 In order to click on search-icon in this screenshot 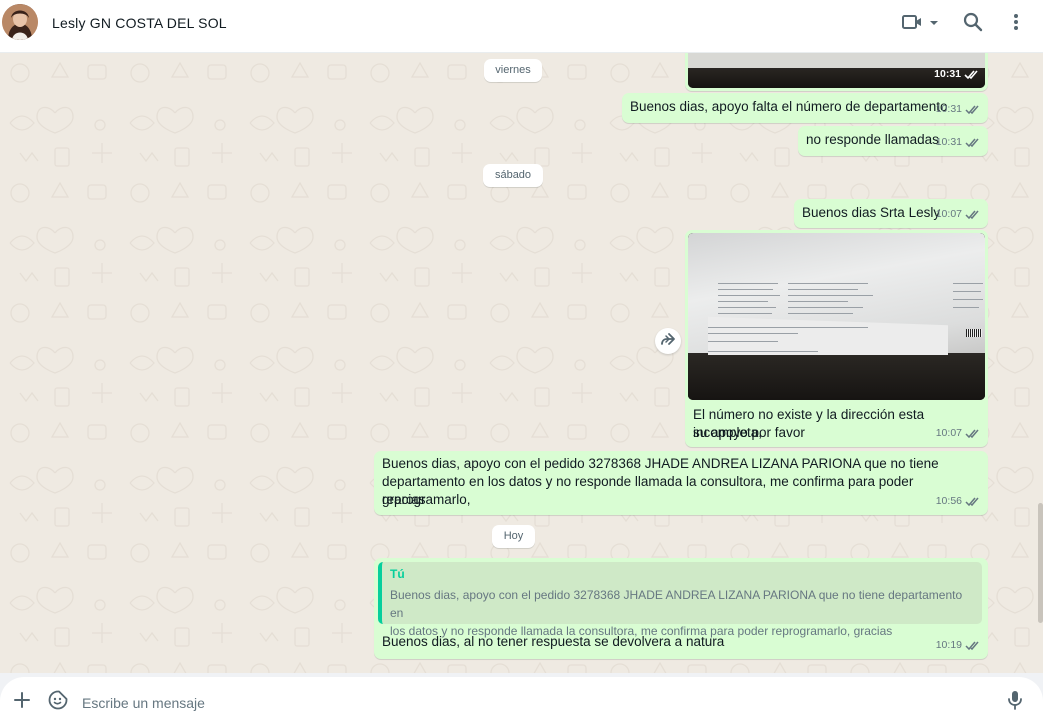, I will do `click(973, 24)`.